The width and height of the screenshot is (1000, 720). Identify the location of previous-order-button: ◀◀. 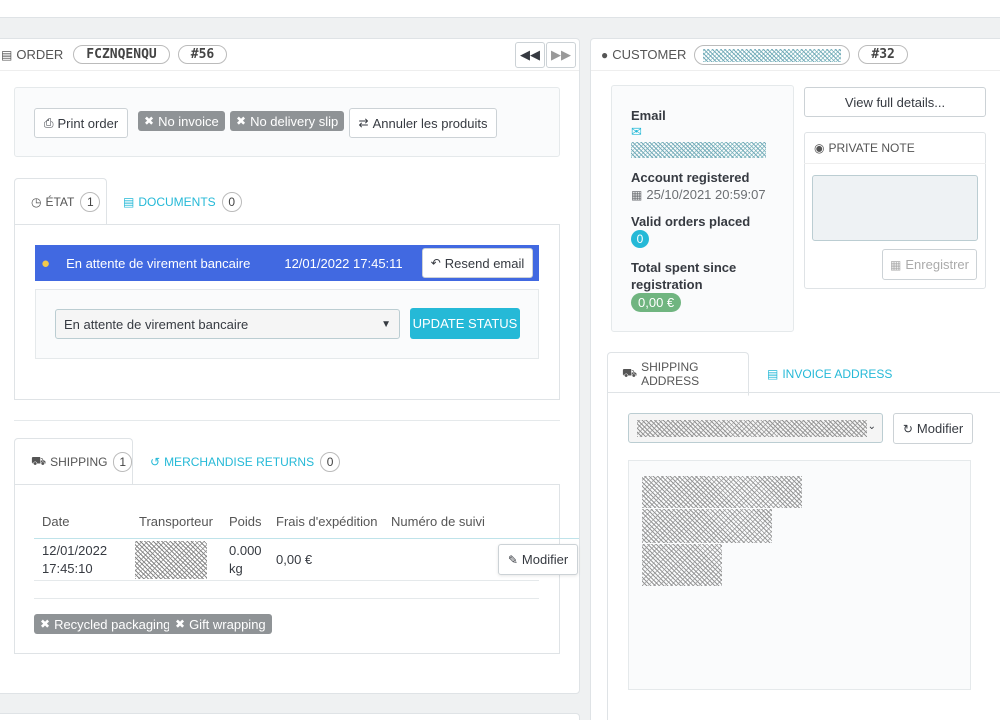
(530, 55).